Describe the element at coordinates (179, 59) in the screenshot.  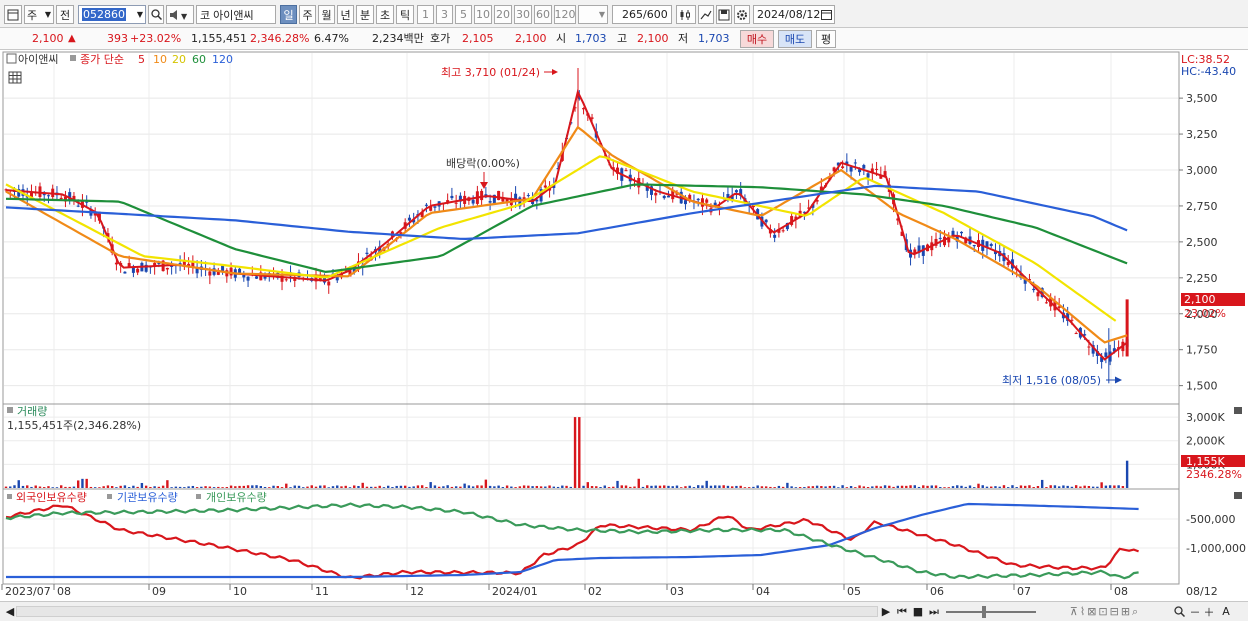
I see `legend-ma-20: 20` at that location.